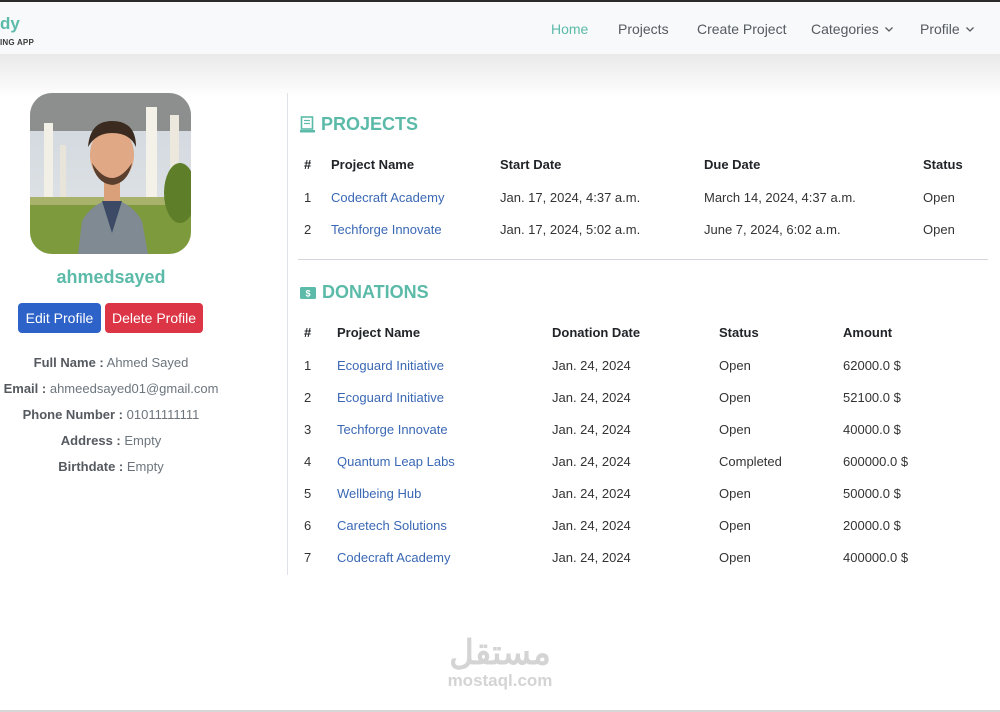 Image resolution: width=1000 pixels, height=712 pixels. What do you see at coordinates (531, 164) in the screenshot?
I see `col-header: Start Date` at bounding box center [531, 164].